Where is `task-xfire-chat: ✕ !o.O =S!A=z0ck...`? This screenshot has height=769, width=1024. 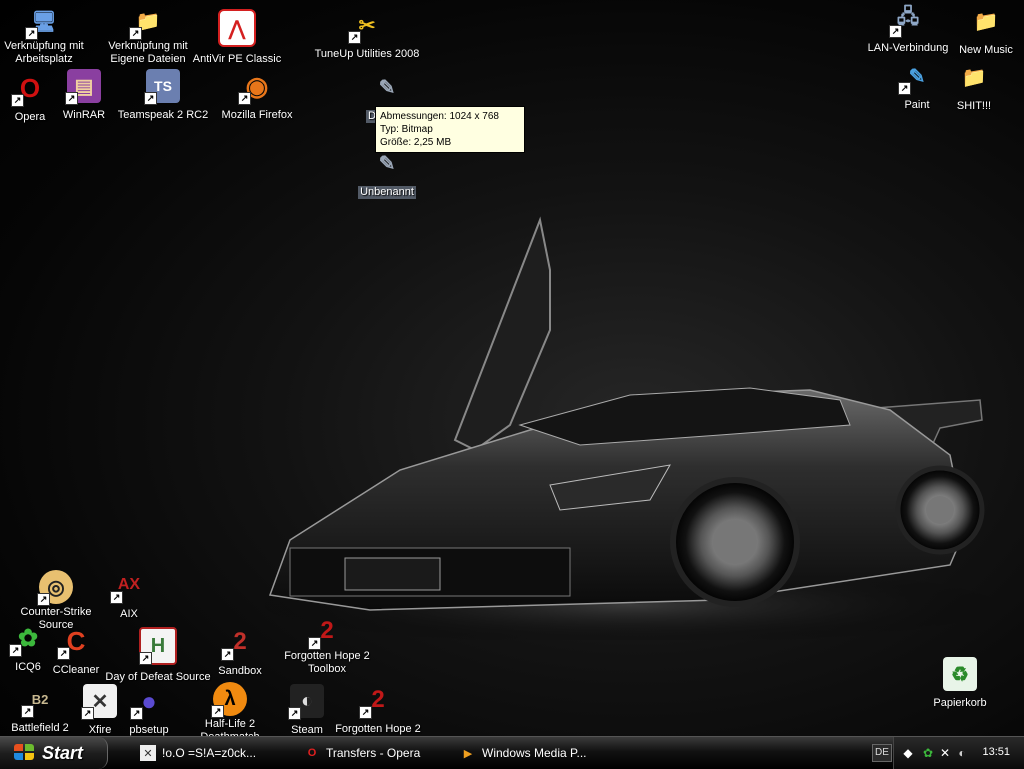 task-xfire-chat: ✕ !o.O =S!A=z0ck... is located at coordinates (210, 753).